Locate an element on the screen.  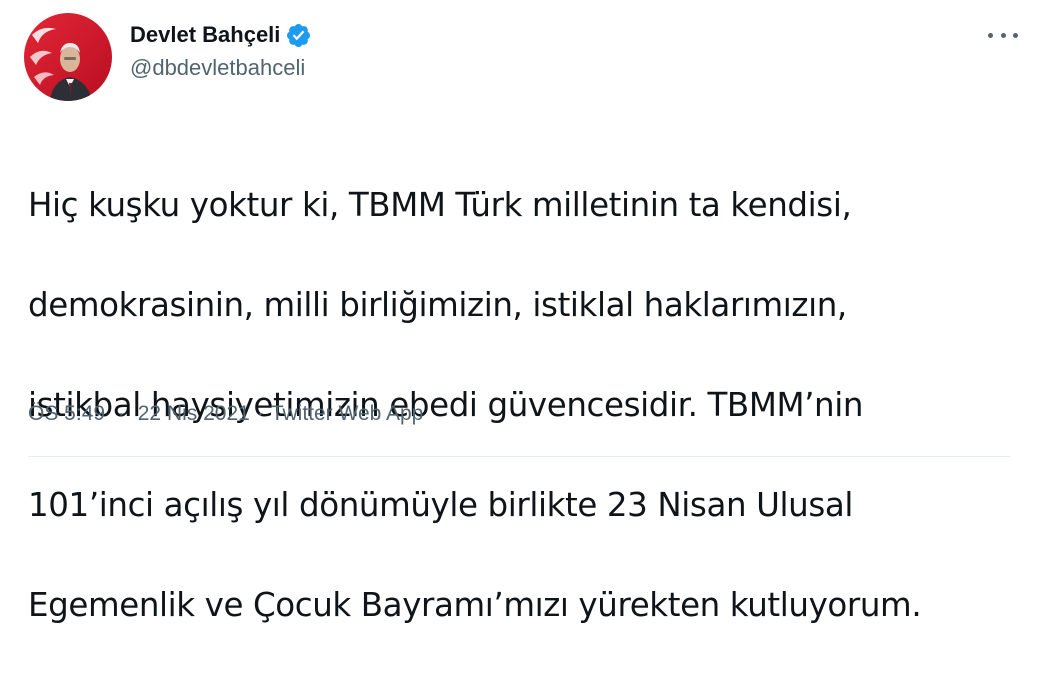
display-name: Devlet Bahçeli is located at coordinates (205, 35).